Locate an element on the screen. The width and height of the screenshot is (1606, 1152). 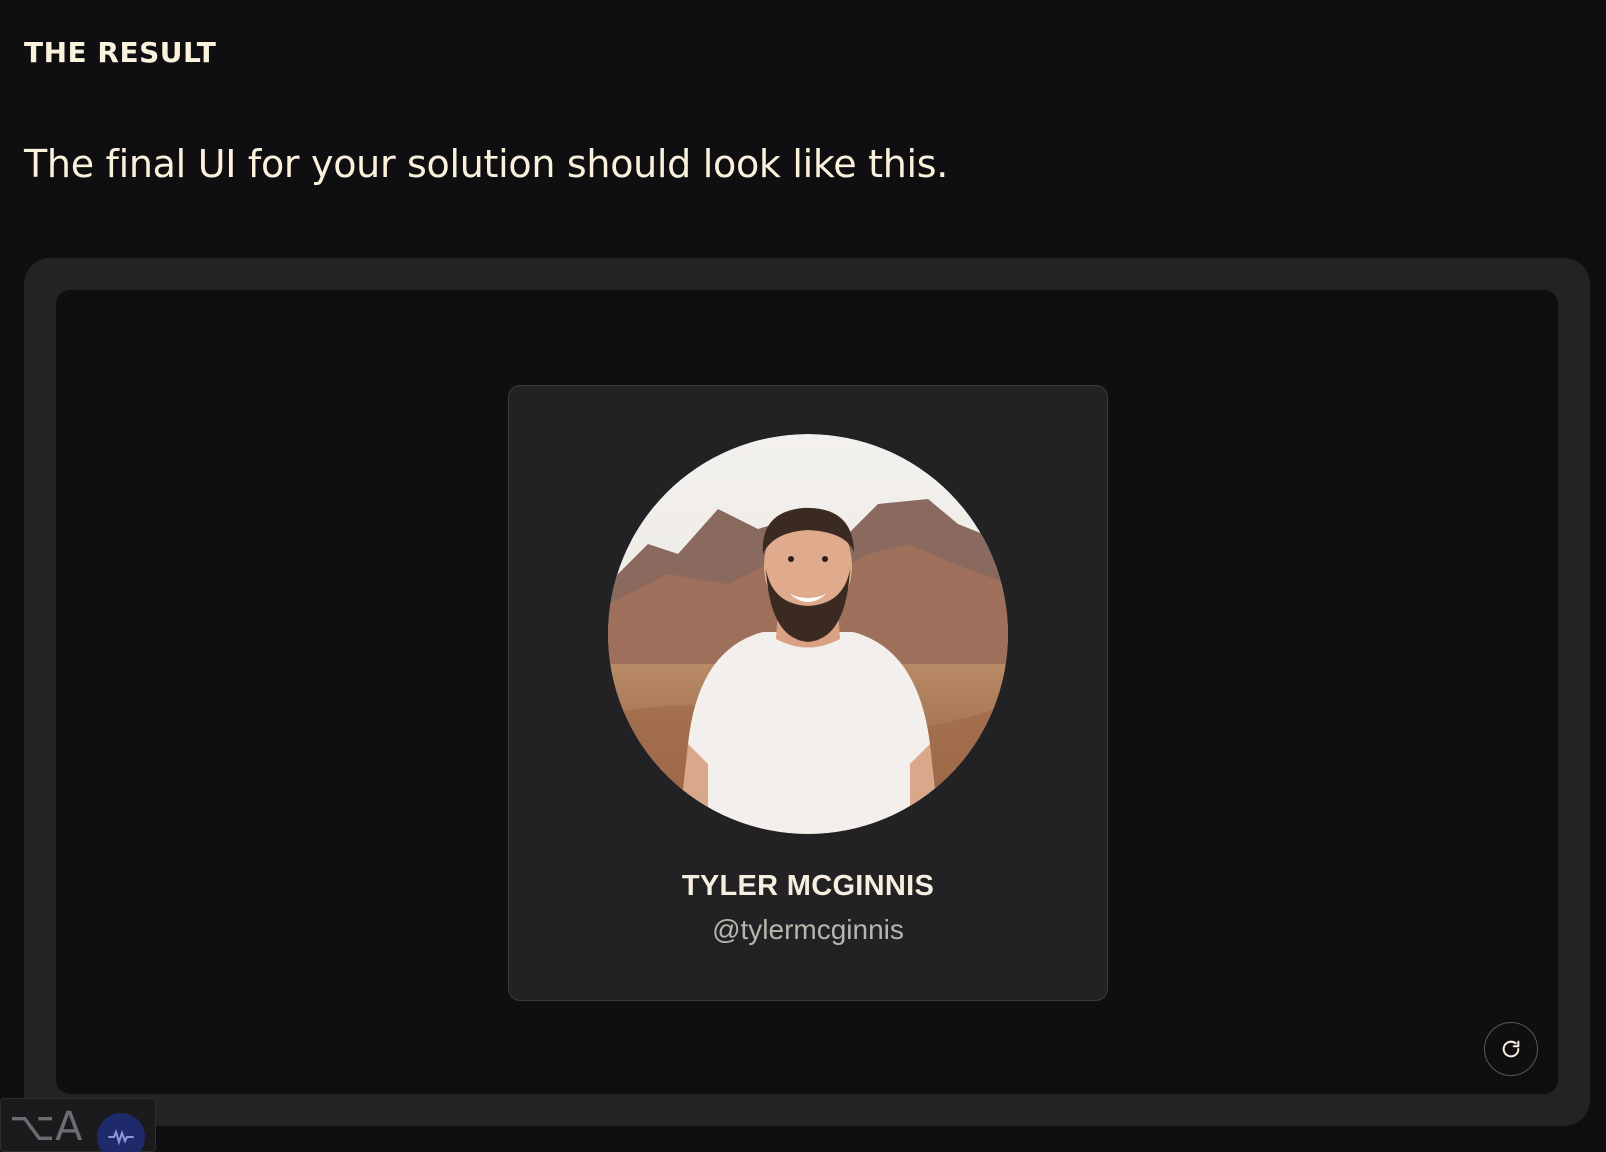
profile-avatar is located at coordinates (808, 634).